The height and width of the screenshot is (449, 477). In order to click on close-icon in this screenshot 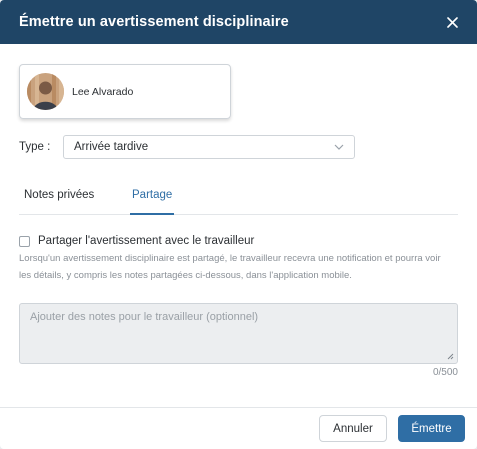, I will do `click(452, 22)`.